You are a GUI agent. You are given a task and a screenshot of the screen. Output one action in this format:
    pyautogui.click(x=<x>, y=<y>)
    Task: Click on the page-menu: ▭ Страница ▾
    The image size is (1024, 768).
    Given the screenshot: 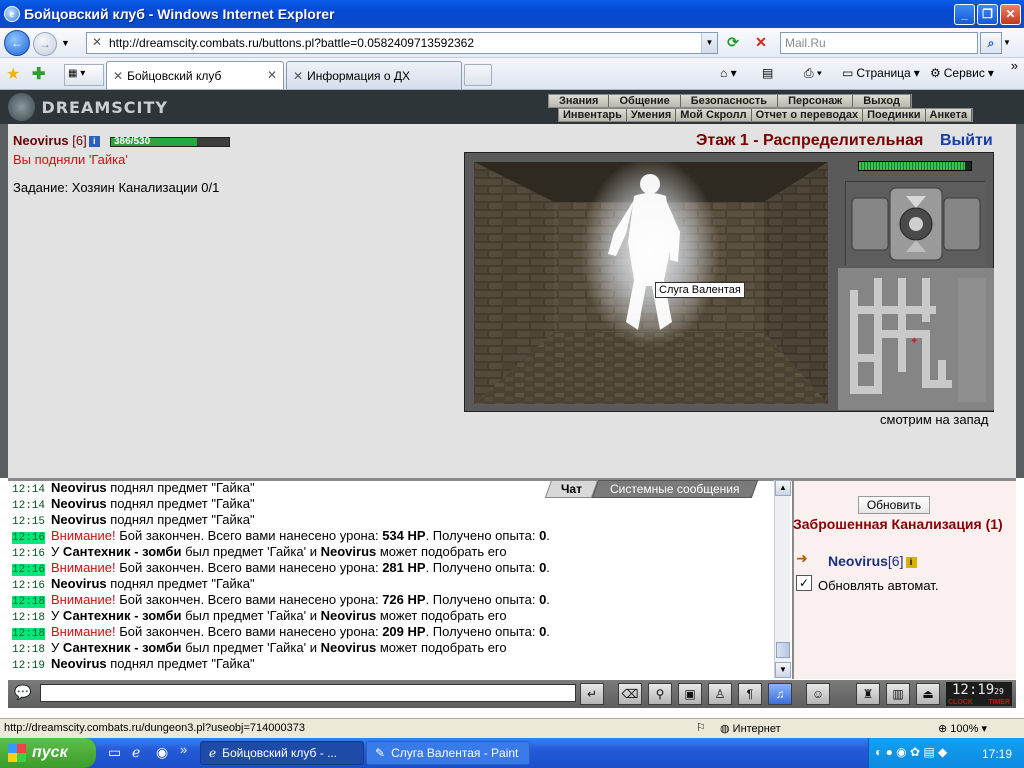 What is the action you would take?
    pyautogui.click(x=881, y=73)
    